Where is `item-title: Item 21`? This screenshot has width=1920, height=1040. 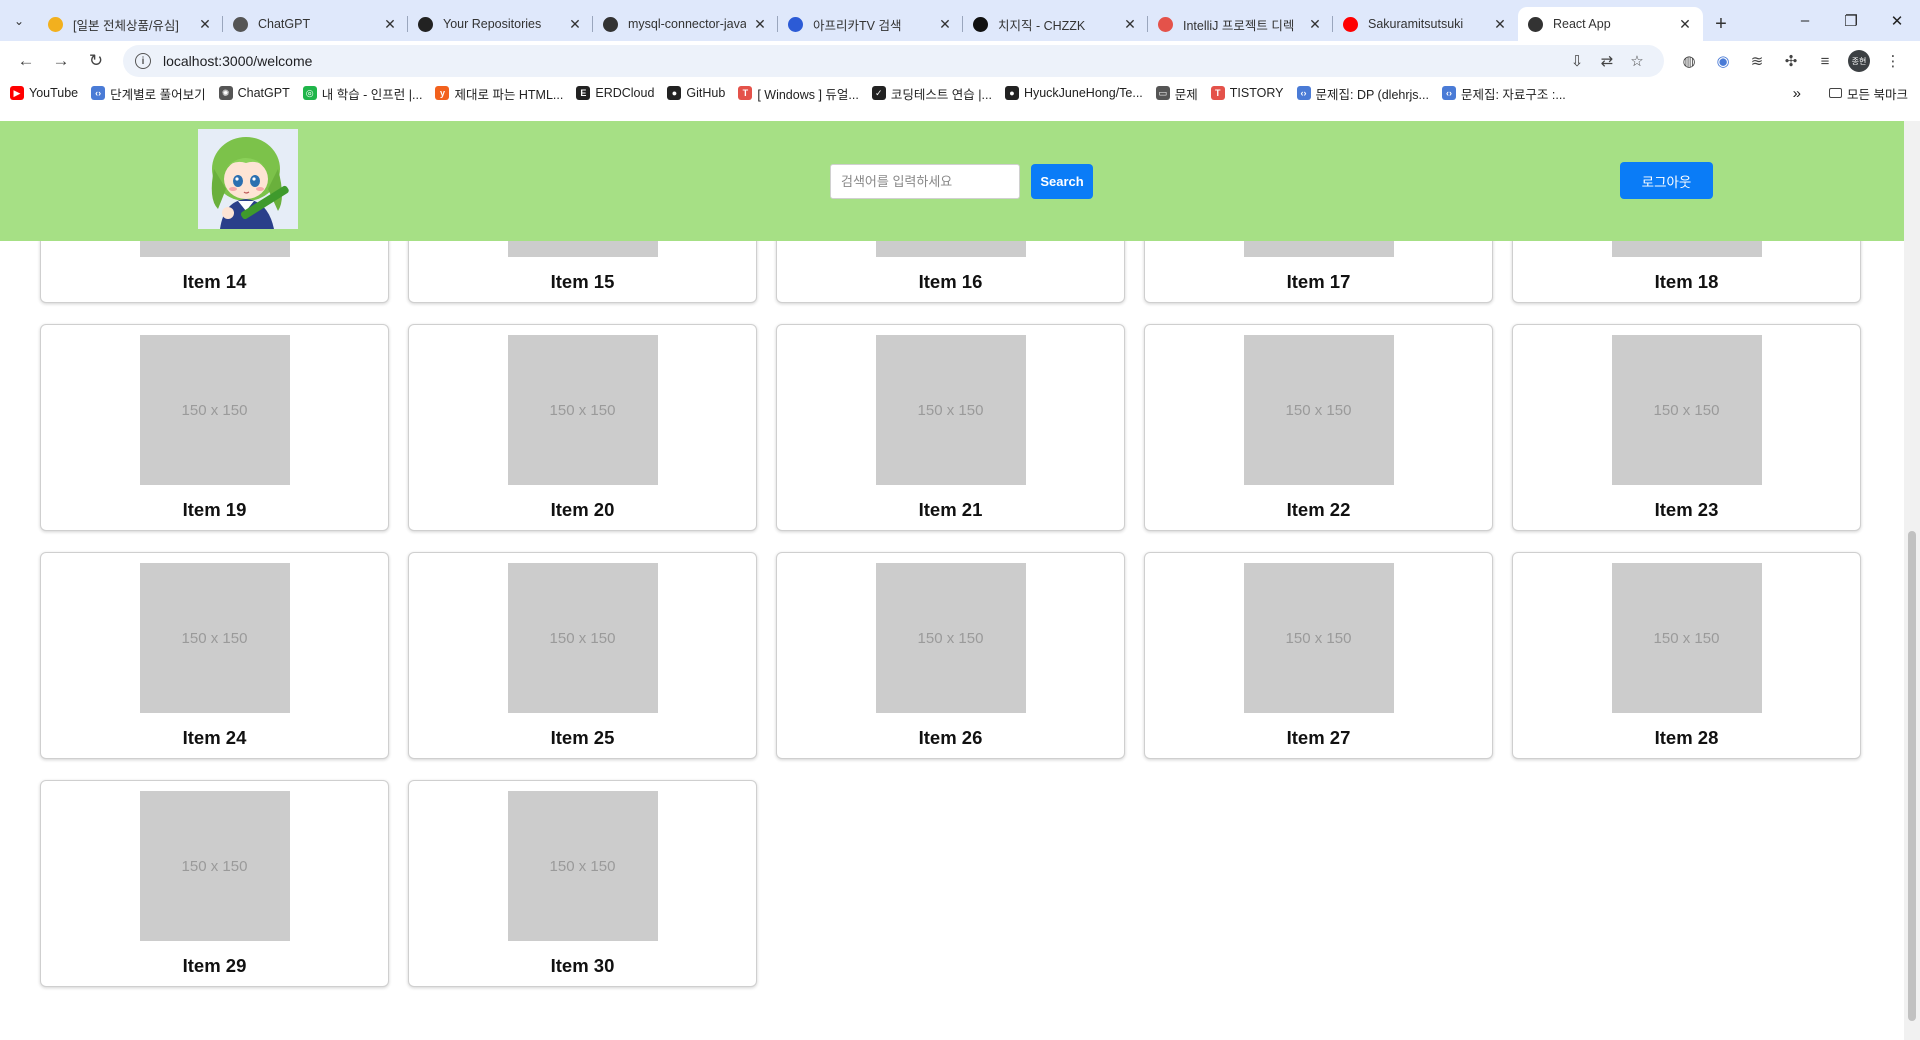 item-title: Item 21 is located at coordinates (950, 509).